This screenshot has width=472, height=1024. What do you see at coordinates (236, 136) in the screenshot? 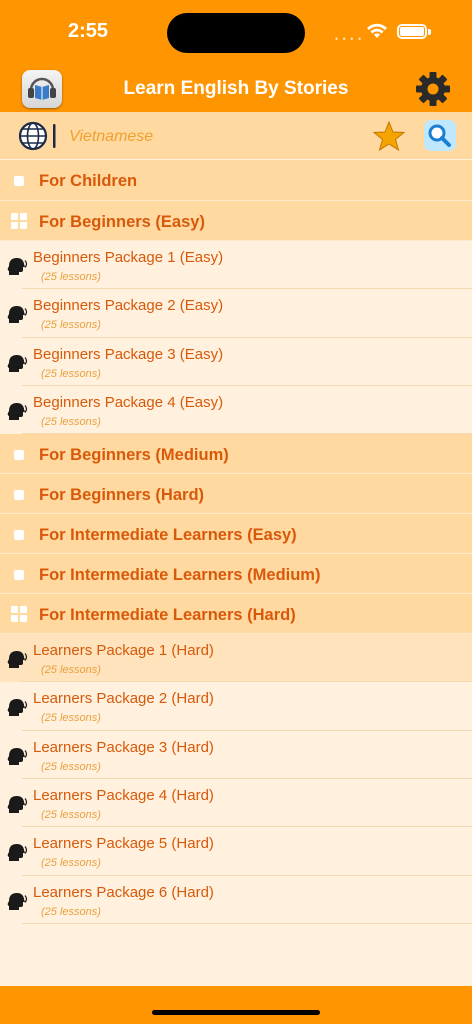
I see `language-bar: Vietnamese` at bounding box center [236, 136].